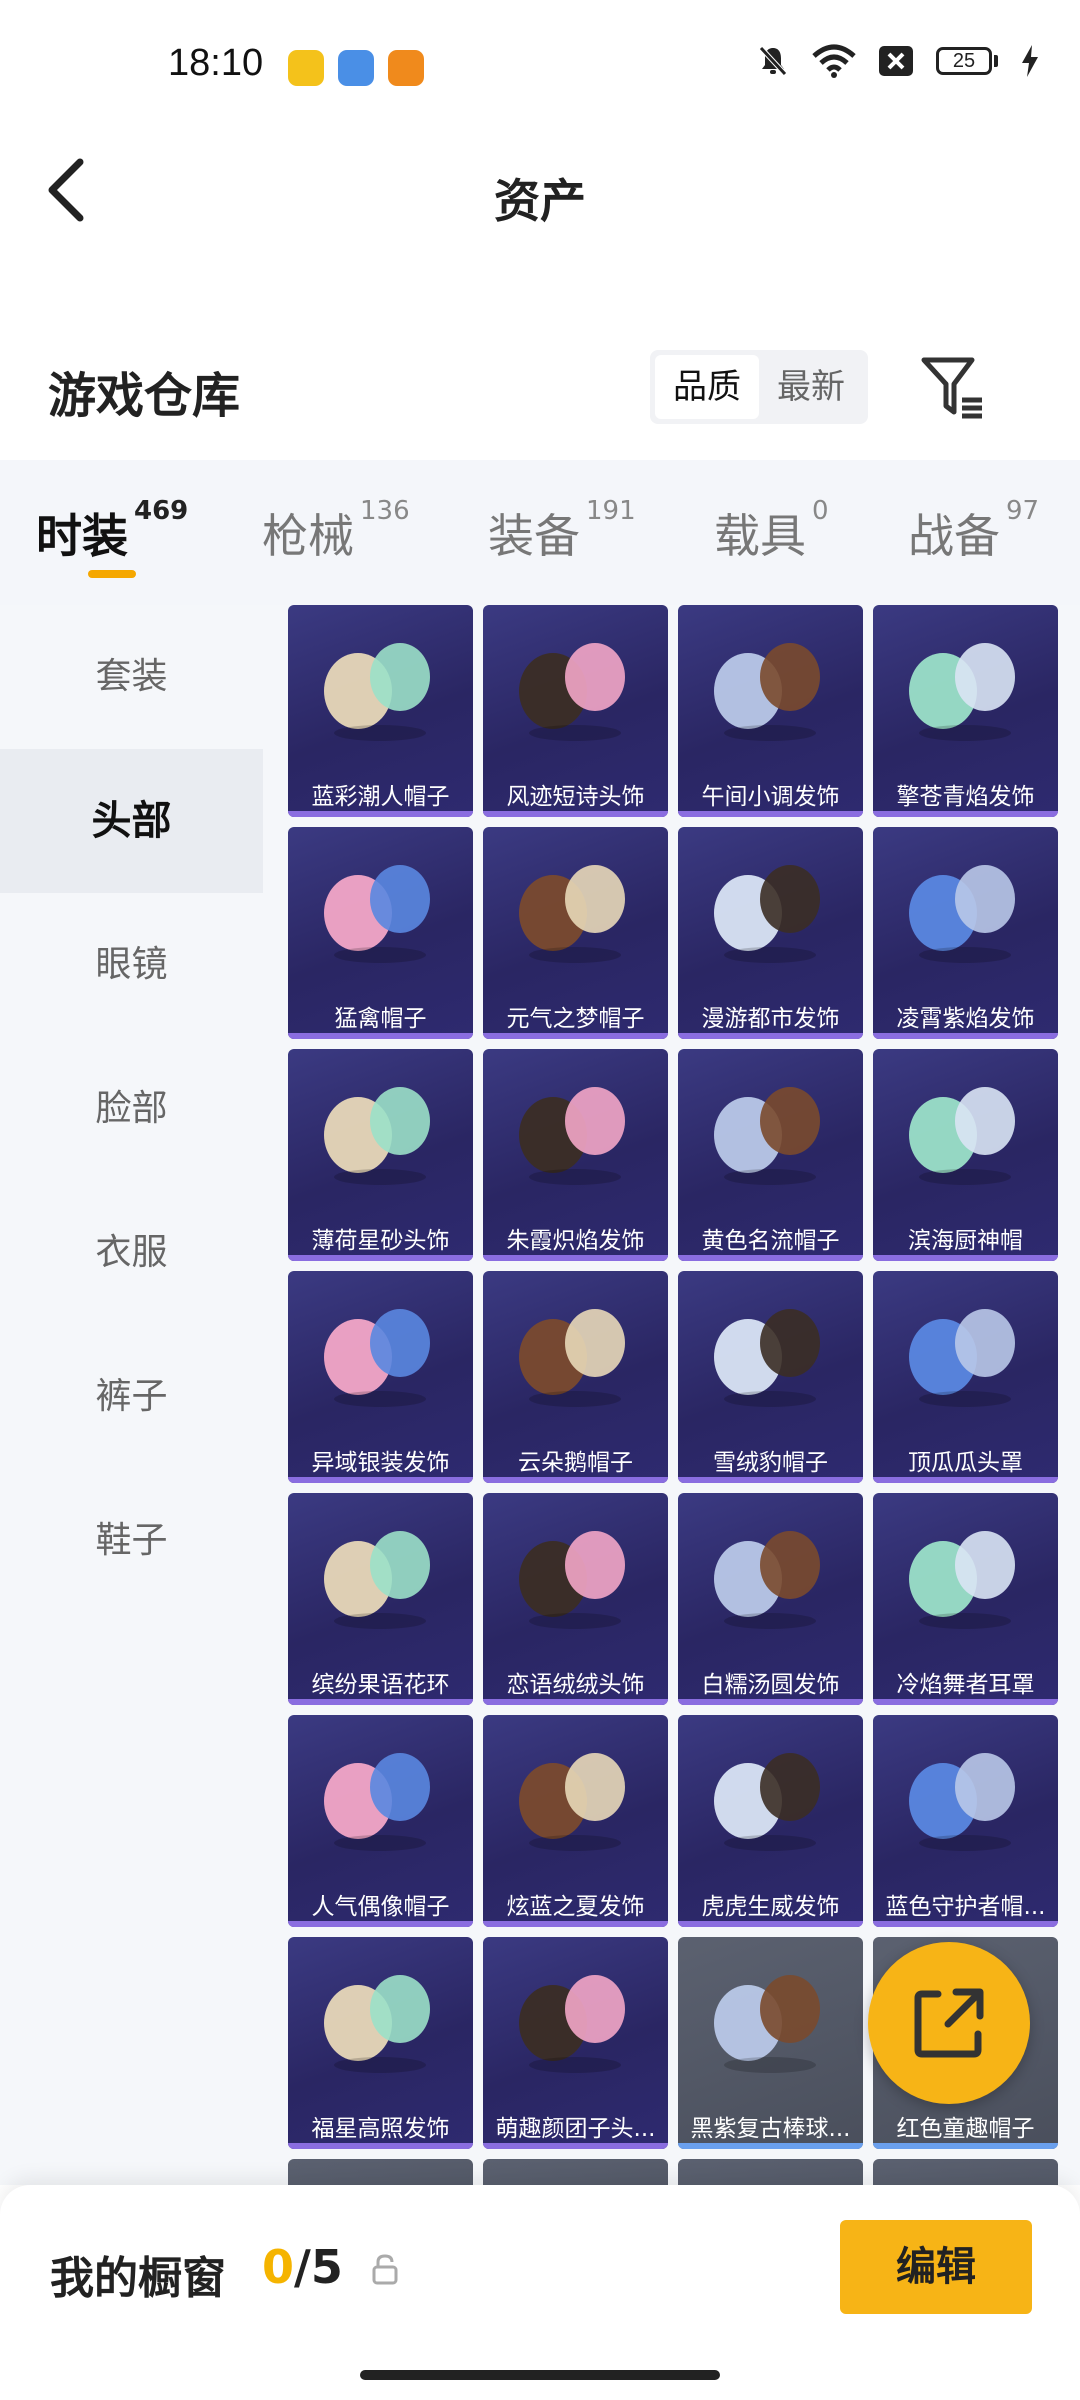 Image resolution: width=1080 pixels, height=2400 pixels. I want to click on item-name: 元气之梦帽子, so click(575, 1019).